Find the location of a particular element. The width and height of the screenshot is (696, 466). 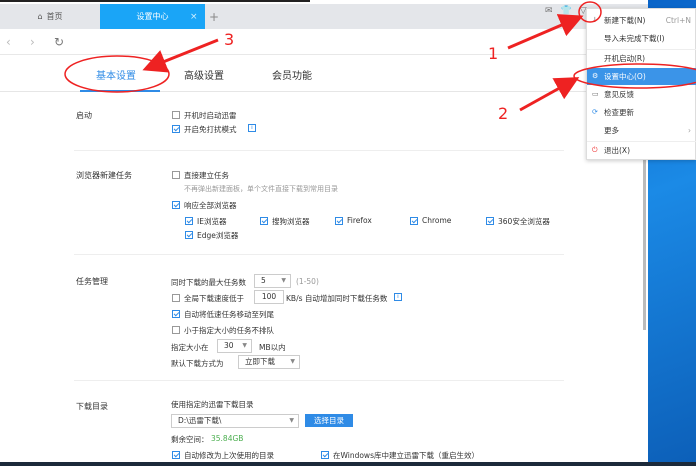

checkbox-windows-library is located at coordinates (325, 455).